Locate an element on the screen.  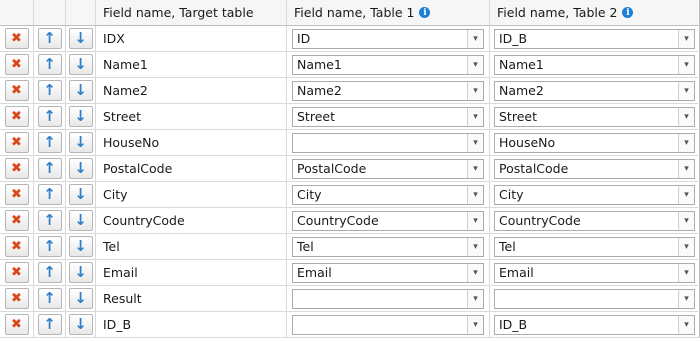
target-field-cell: ID_B is located at coordinates (191, 324).